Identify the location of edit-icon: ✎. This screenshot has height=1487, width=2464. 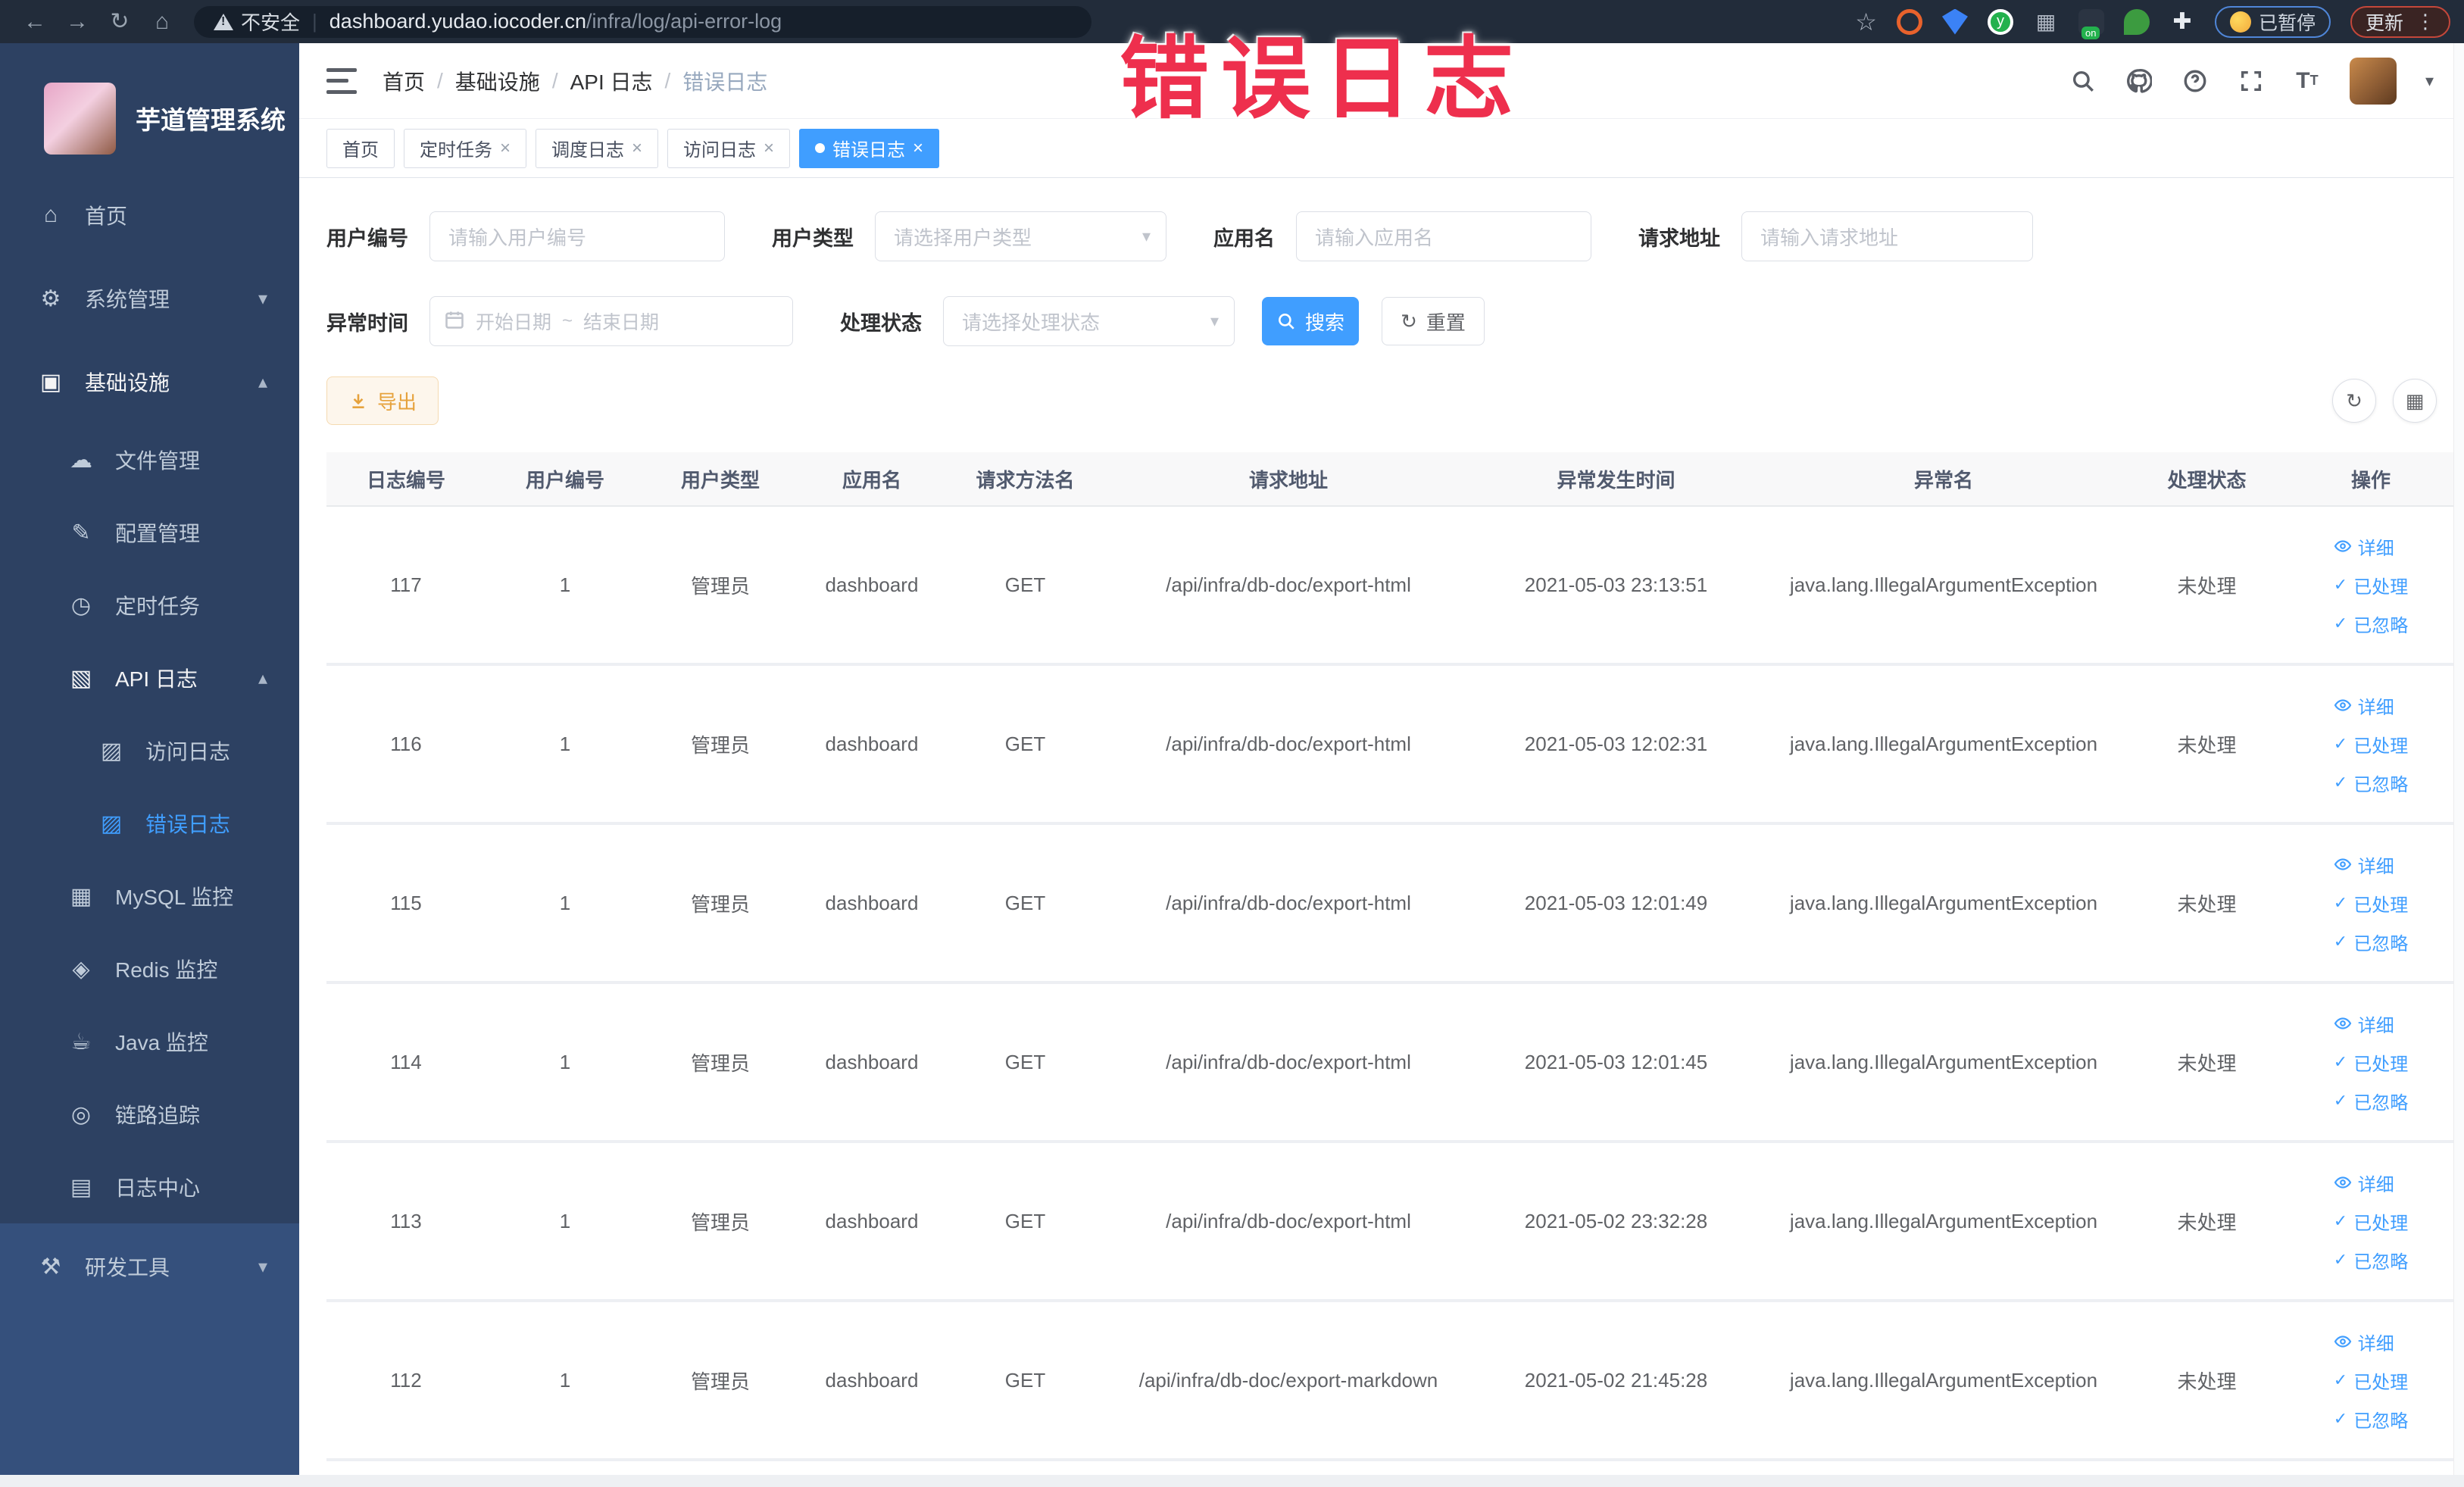
(81, 532).